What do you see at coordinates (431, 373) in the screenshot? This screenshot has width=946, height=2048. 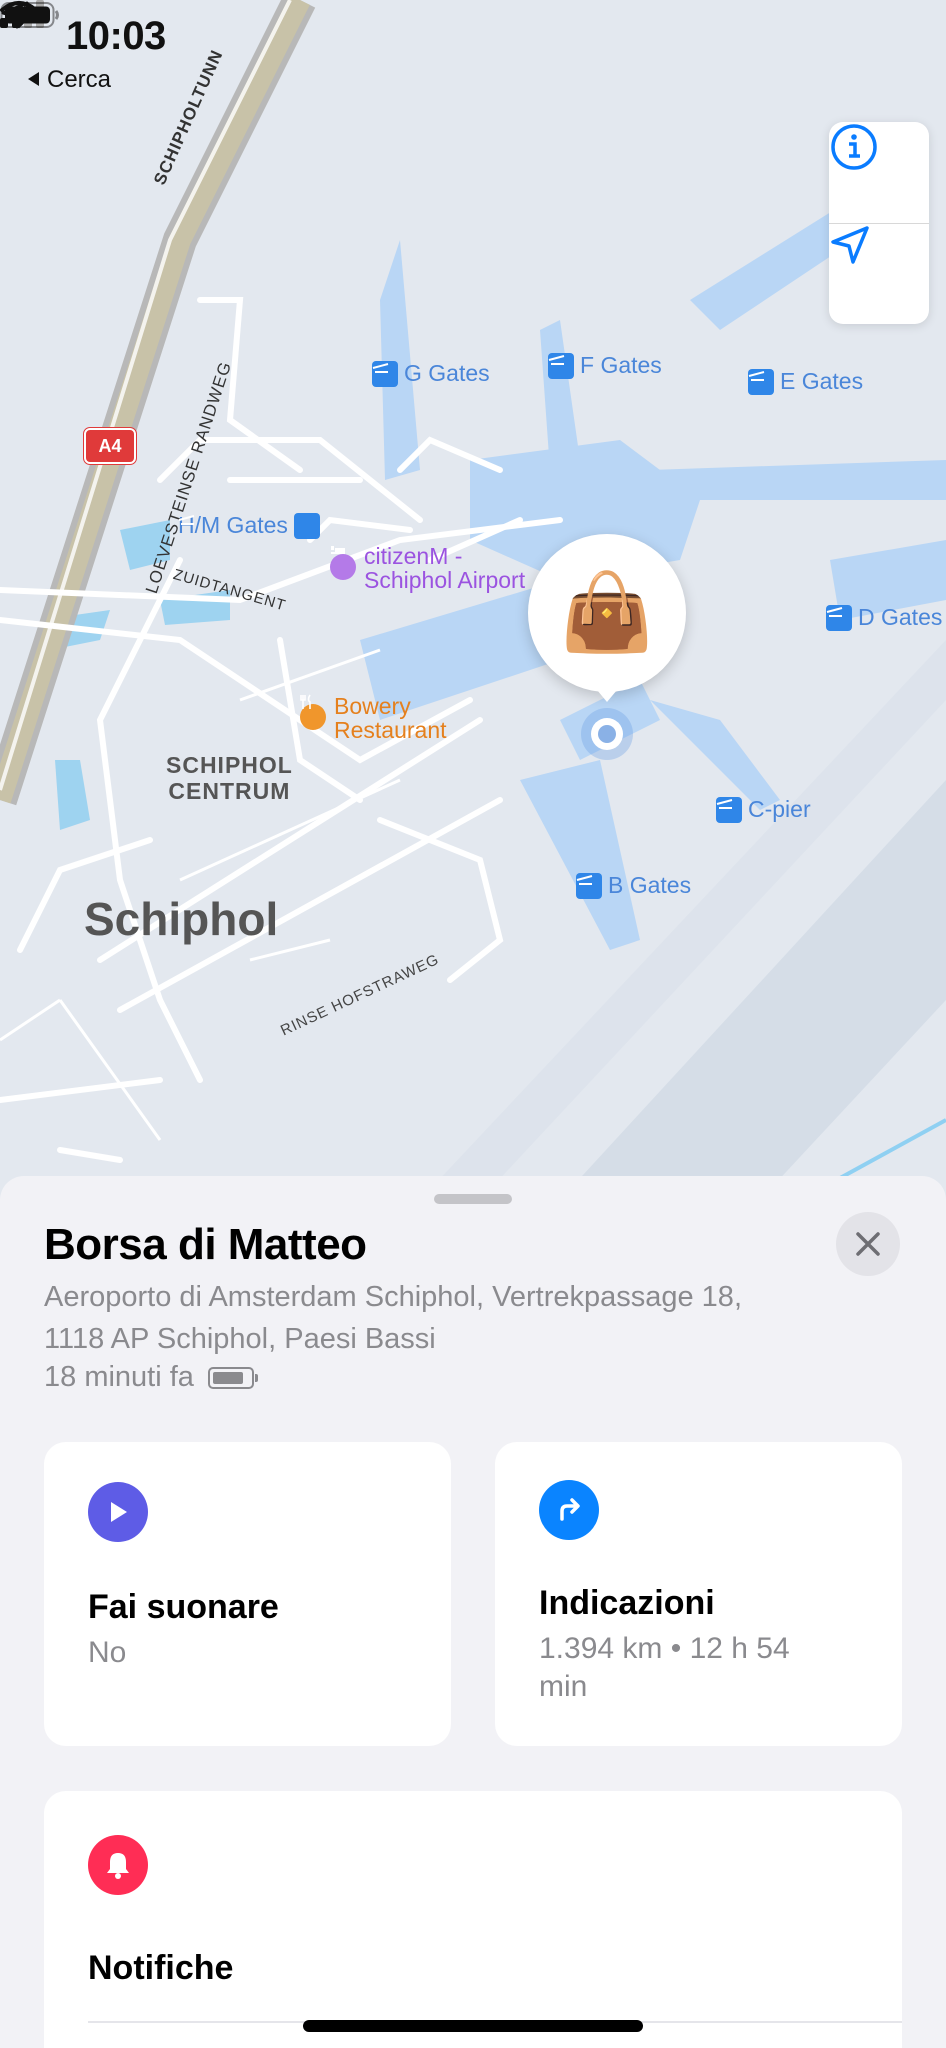 I see `map-label-g-gates: G Gates` at bounding box center [431, 373].